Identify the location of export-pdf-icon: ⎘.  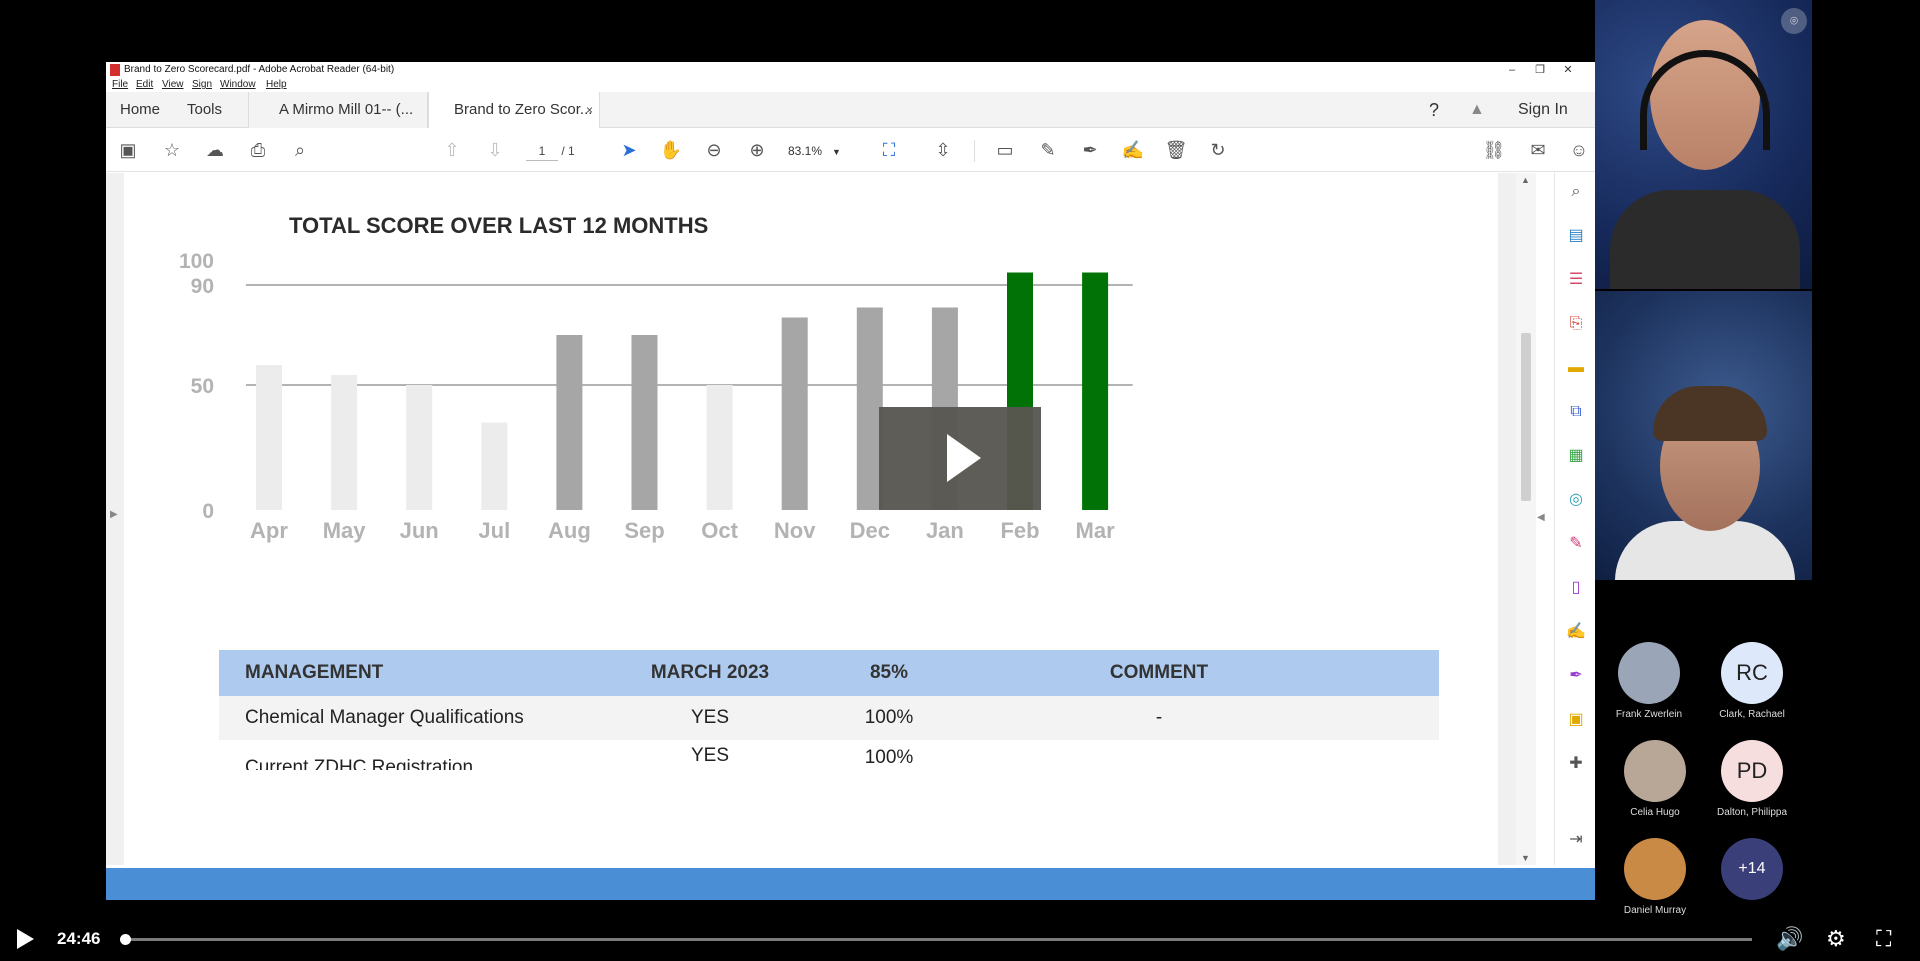
(1576, 324).